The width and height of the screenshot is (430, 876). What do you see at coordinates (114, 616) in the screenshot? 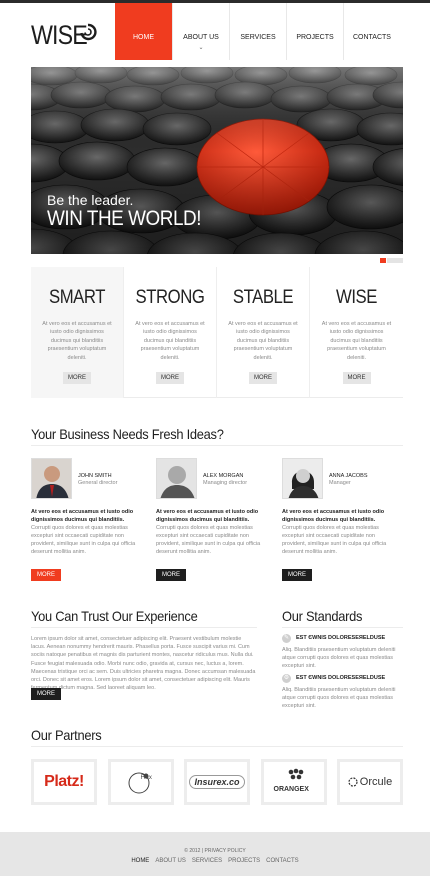
I see `trust-section-title: You Can Trust Our Experience` at bounding box center [114, 616].